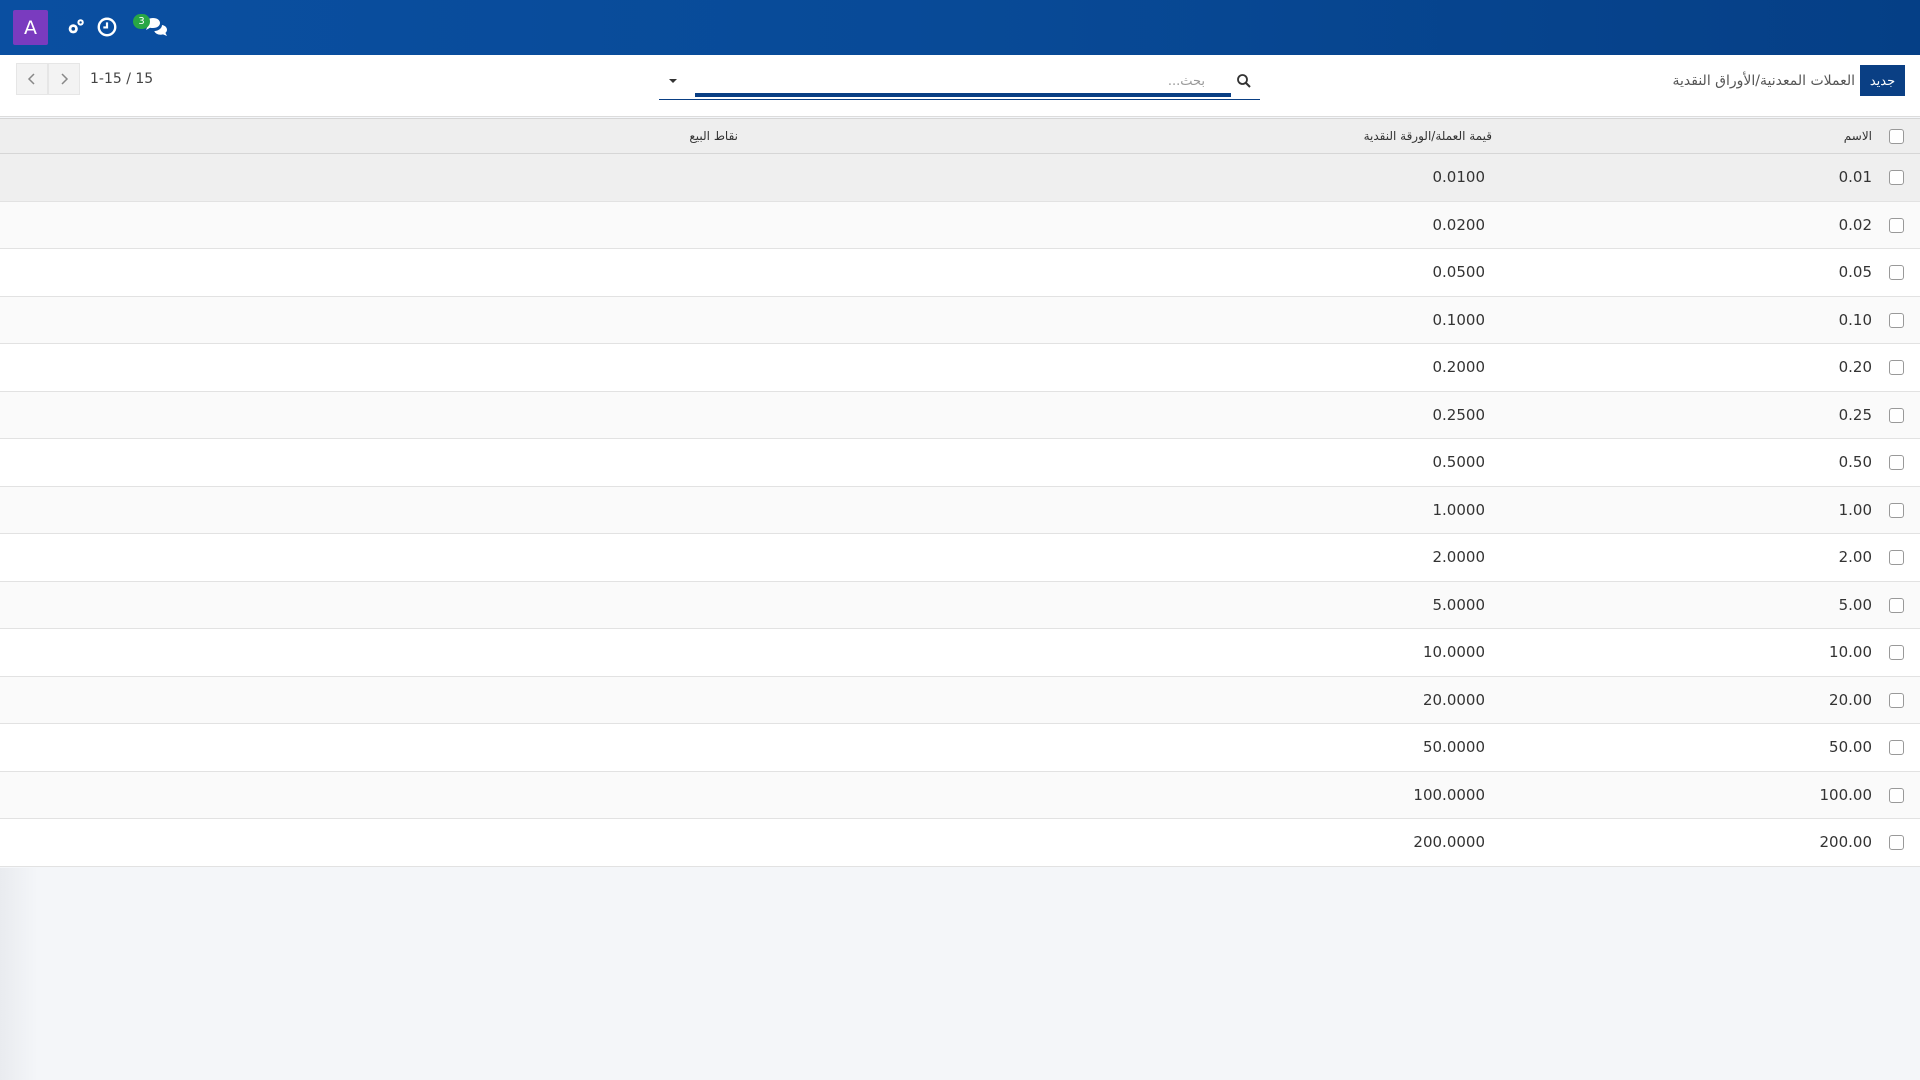  What do you see at coordinates (1855, 272) in the screenshot?
I see `cell-name: 0.05` at bounding box center [1855, 272].